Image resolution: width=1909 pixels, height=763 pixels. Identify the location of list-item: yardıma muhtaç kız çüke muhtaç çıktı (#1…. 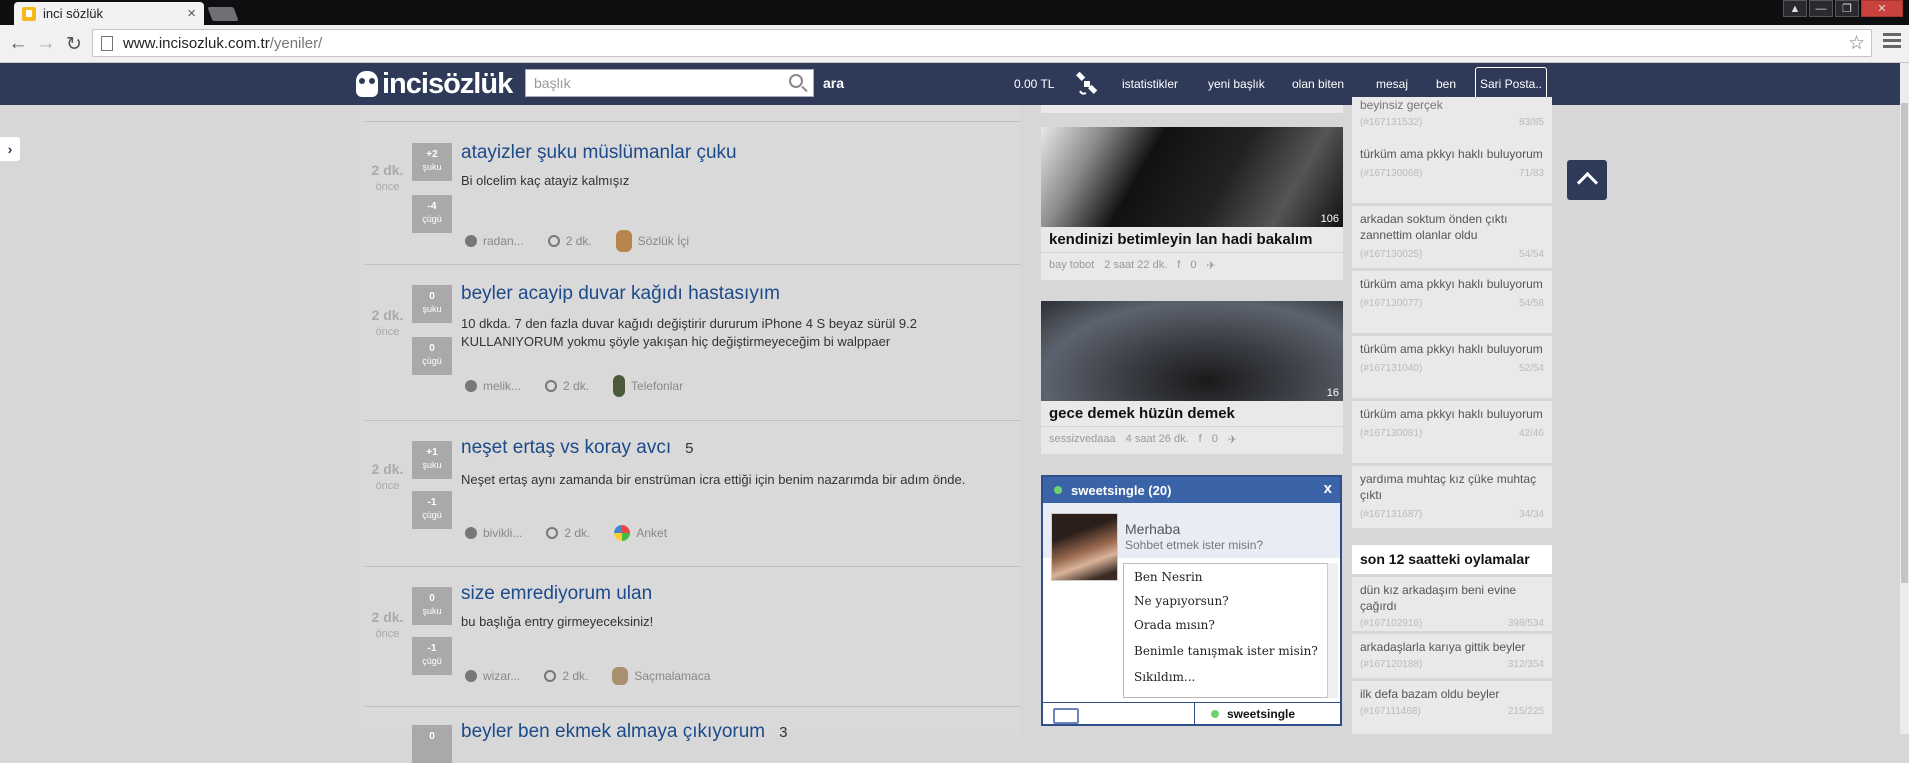
(1452, 497).